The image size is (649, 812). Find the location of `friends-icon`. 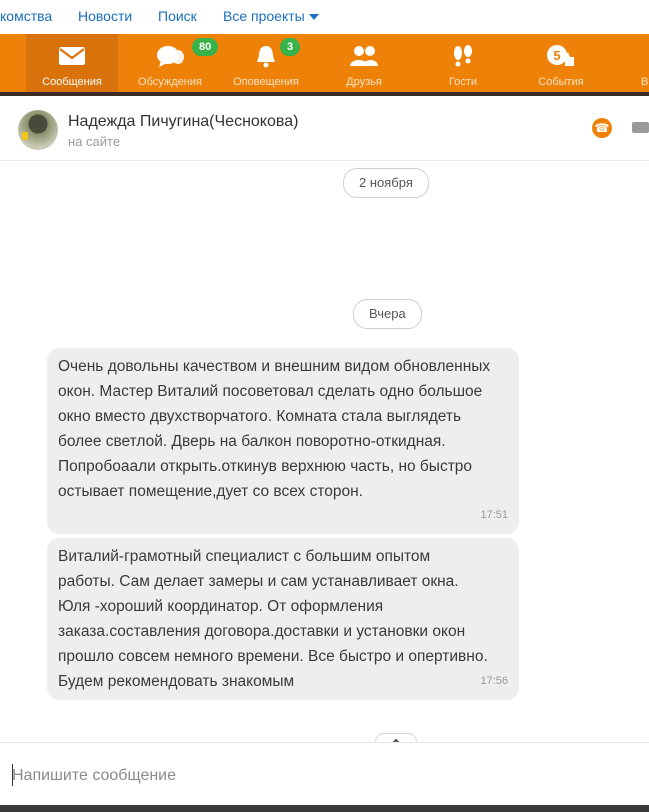

friends-icon is located at coordinates (364, 56).